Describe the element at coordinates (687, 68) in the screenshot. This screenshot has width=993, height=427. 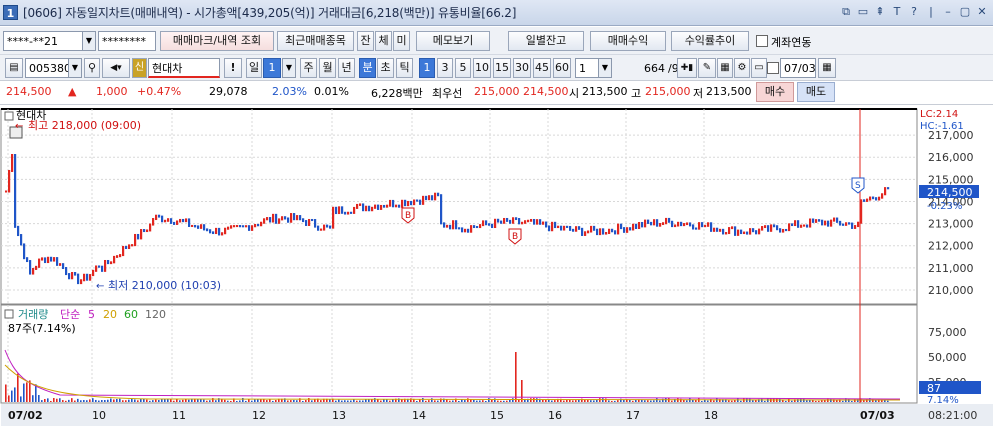
I see `tool-chart-icon: ✚▮` at that location.